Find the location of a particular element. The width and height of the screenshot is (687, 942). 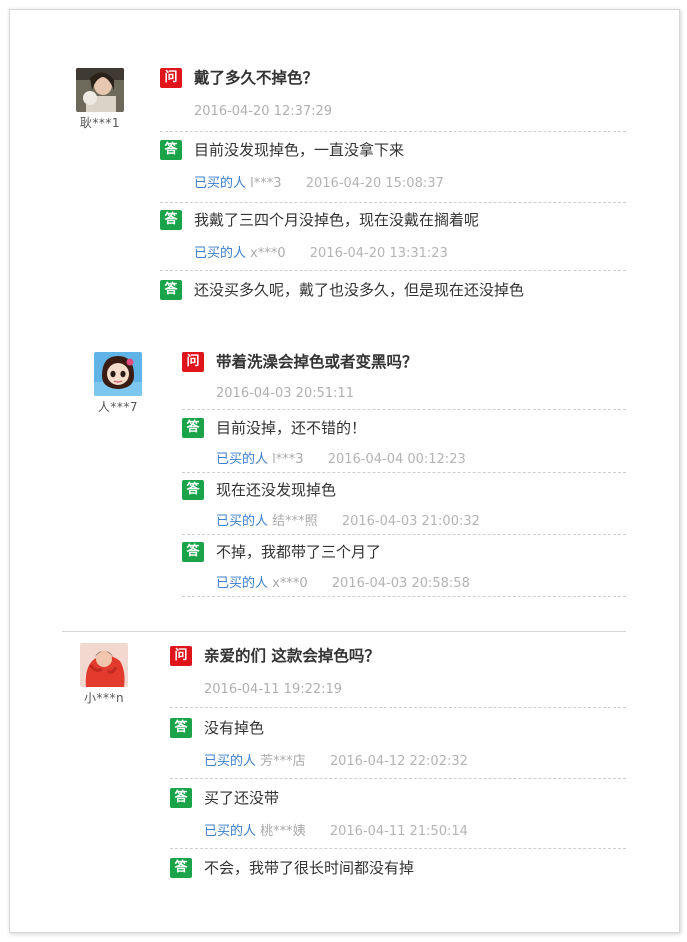

answer-text: 不掉，我都带了三个月了 is located at coordinates (299, 552).